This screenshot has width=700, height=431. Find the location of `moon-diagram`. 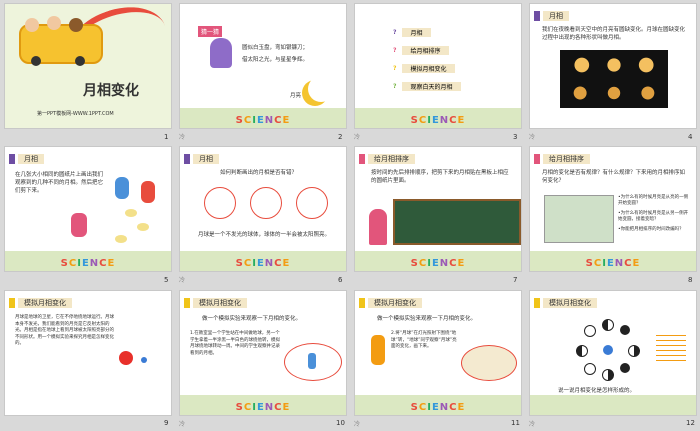

moon-diagram is located at coordinates (312, 203).